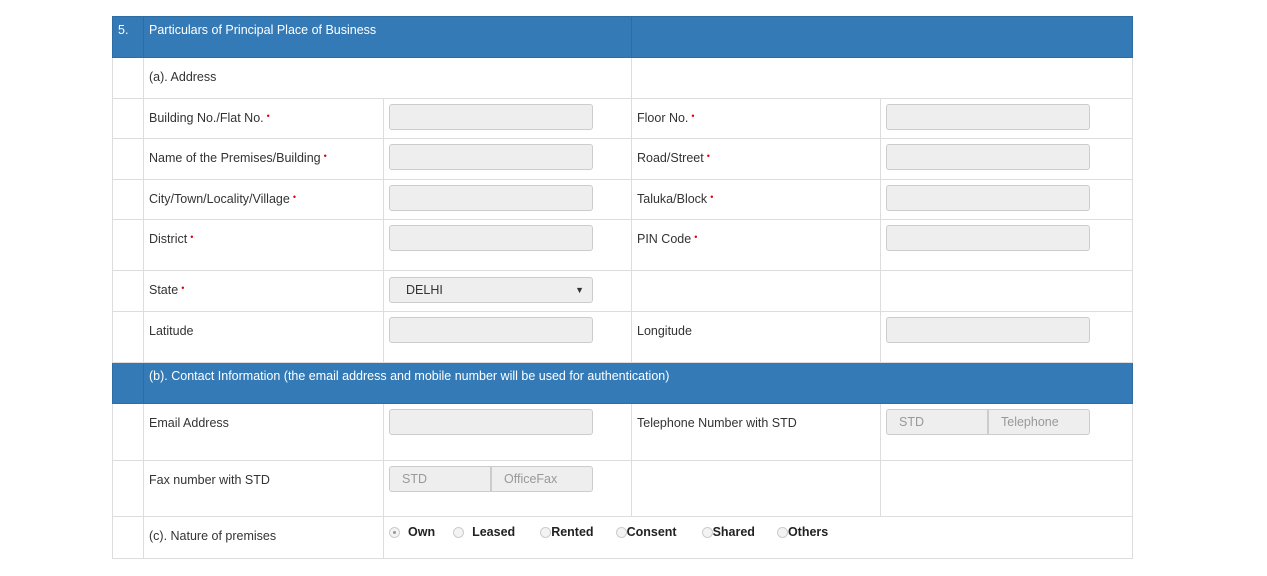  What do you see at coordinates (263, 537) in the screenshot?
I see `premises-nature-label: (c). Nature of premises` at bounding box center [263, 537].